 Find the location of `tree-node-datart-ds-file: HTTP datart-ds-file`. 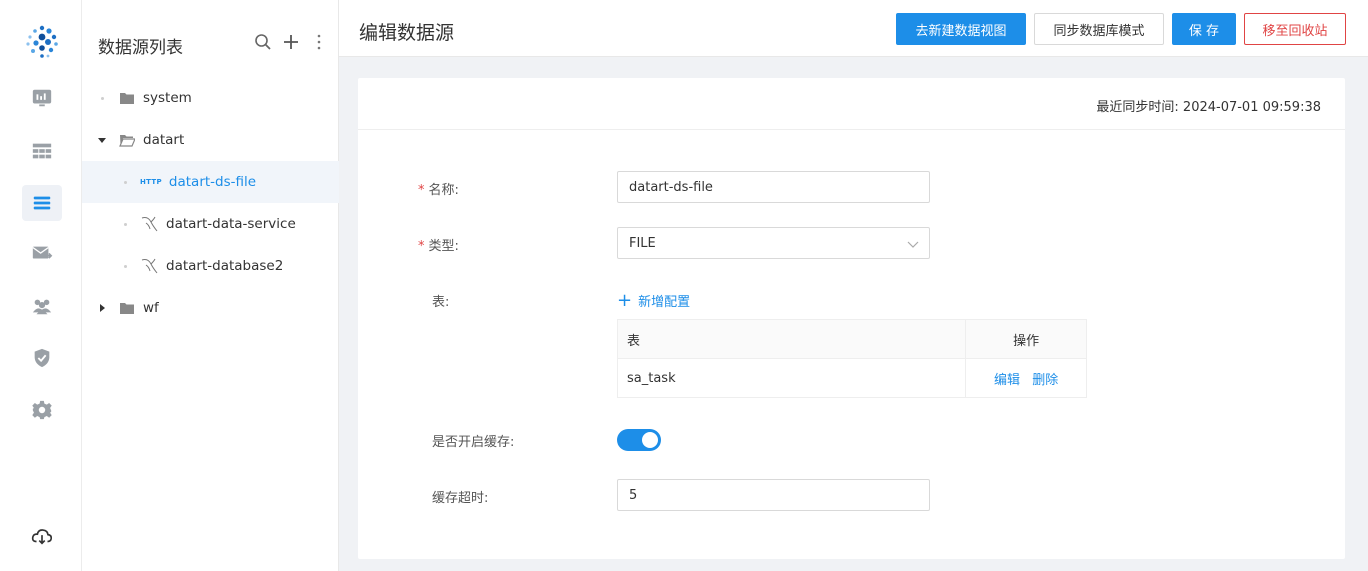

tree-node-datart-ds-file: HTTP datart-ds-file is located at coordinates (210, 182).